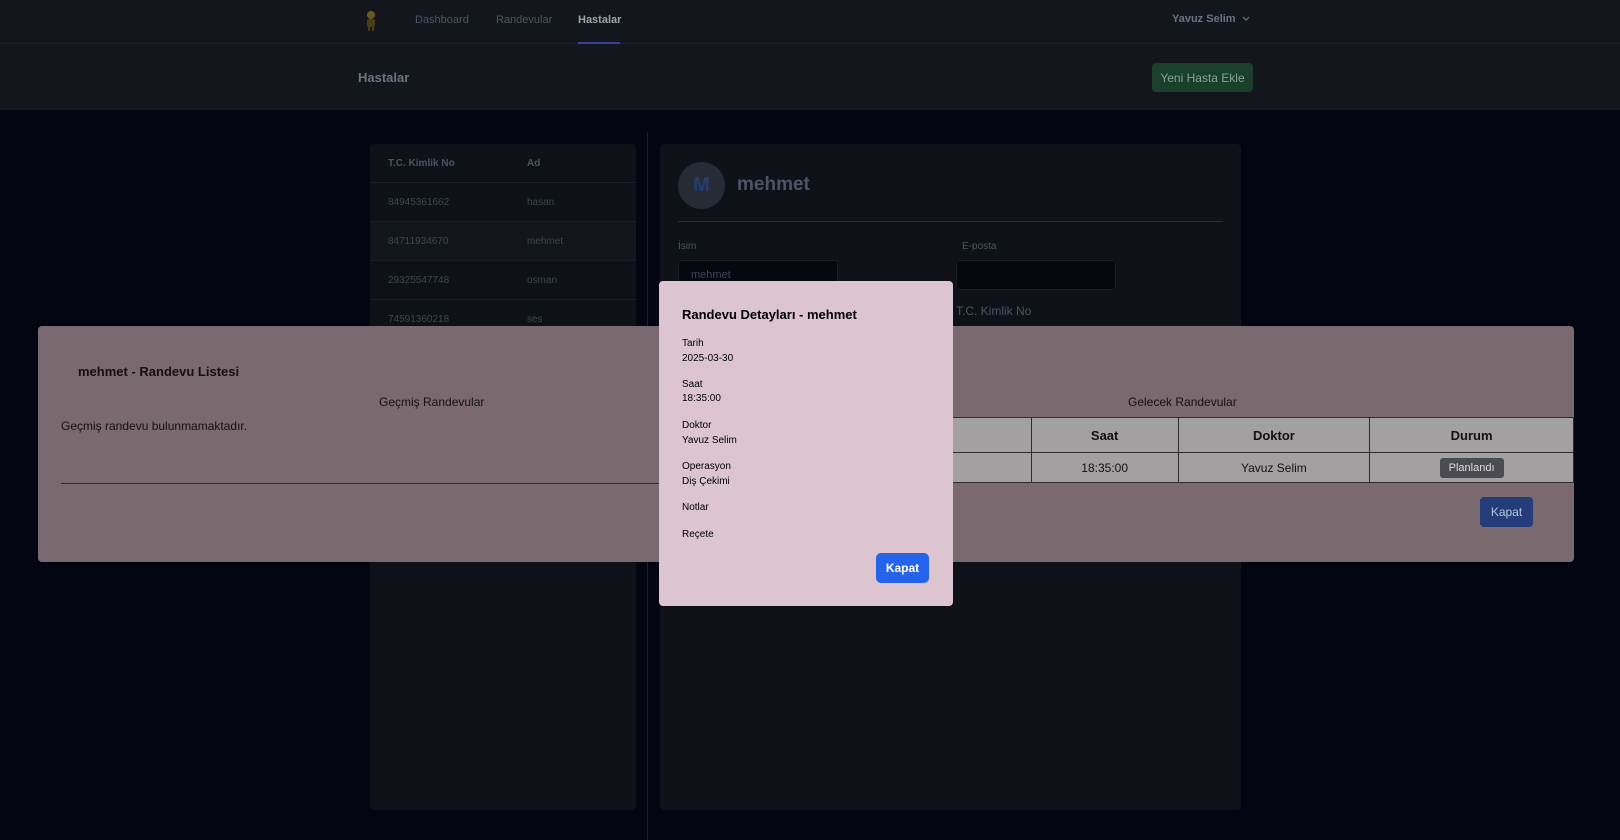 The image size is (1620, 840). I want to click on cell-name: mehmet, so click(545, 241).